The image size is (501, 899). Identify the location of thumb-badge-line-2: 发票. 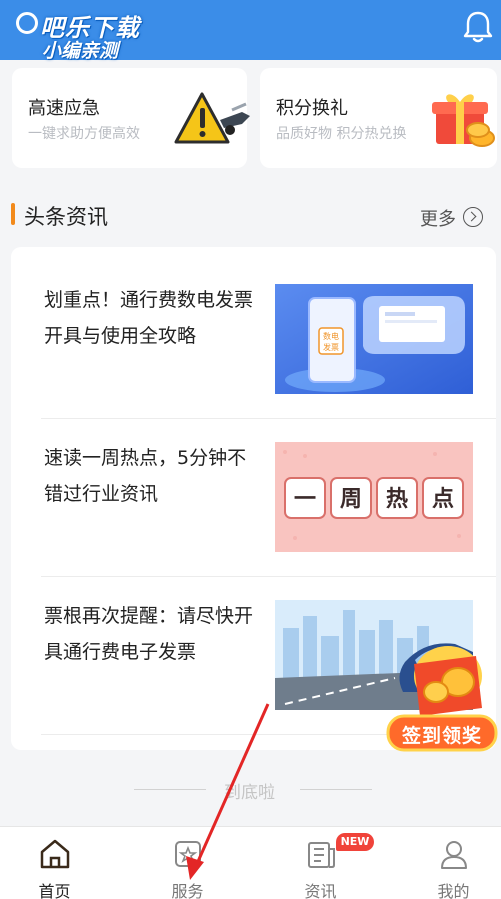
(331, 347).